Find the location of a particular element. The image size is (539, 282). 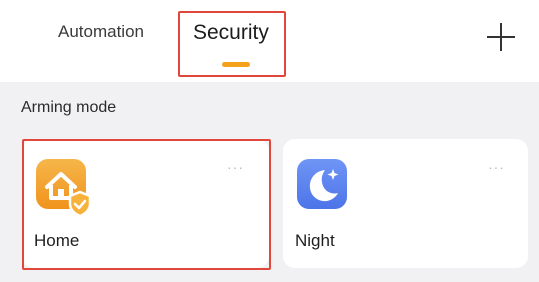

moon-icon is located at coordinates (322, 184).